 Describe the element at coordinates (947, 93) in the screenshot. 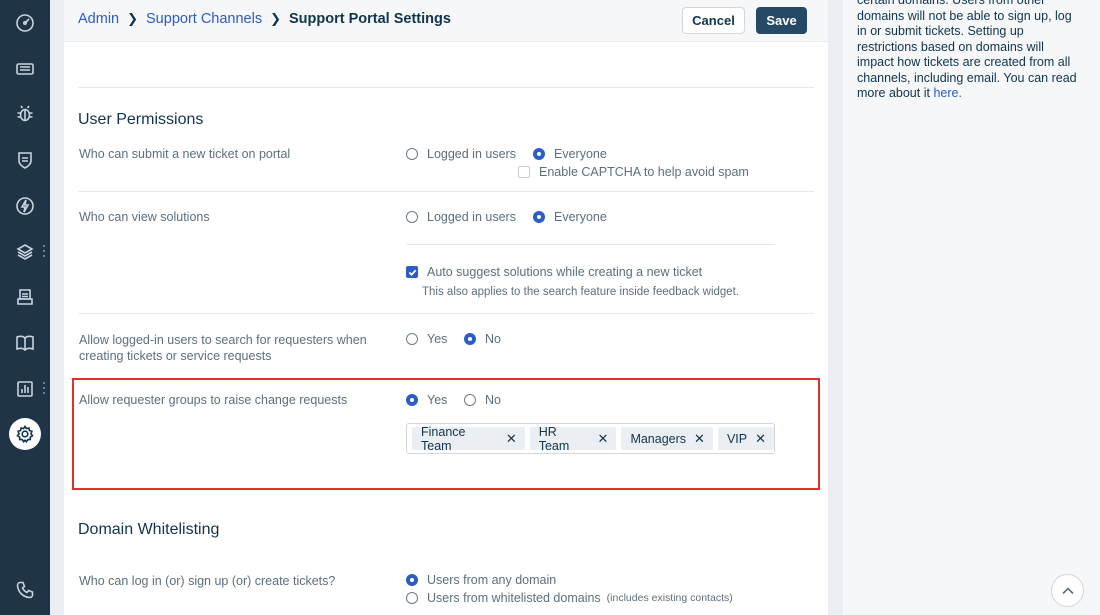

I see `help-here-link: here.` at that location.